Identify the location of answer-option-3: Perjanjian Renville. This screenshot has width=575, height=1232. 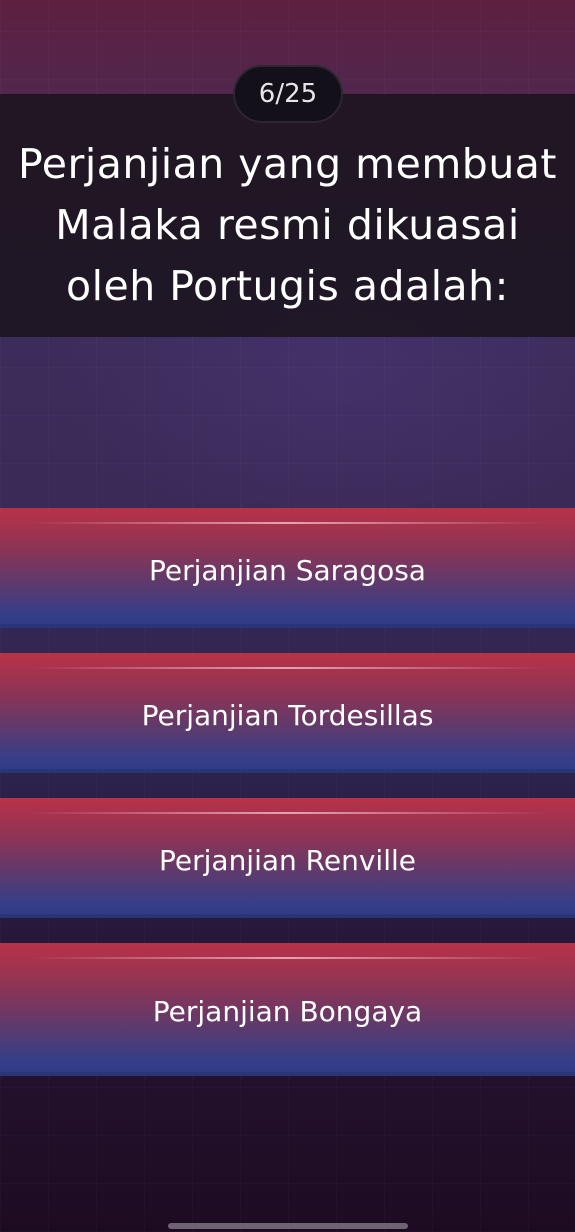
(287, 858).